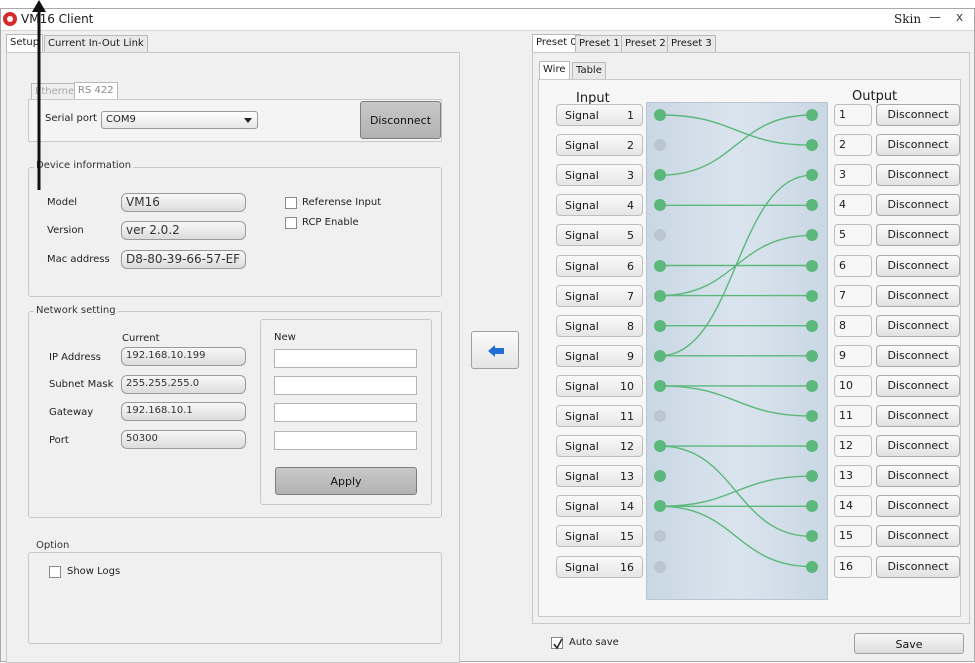 The width and height of the screenshot is (975, 663). I want to click on minimize-button: —, so click(935, 17).